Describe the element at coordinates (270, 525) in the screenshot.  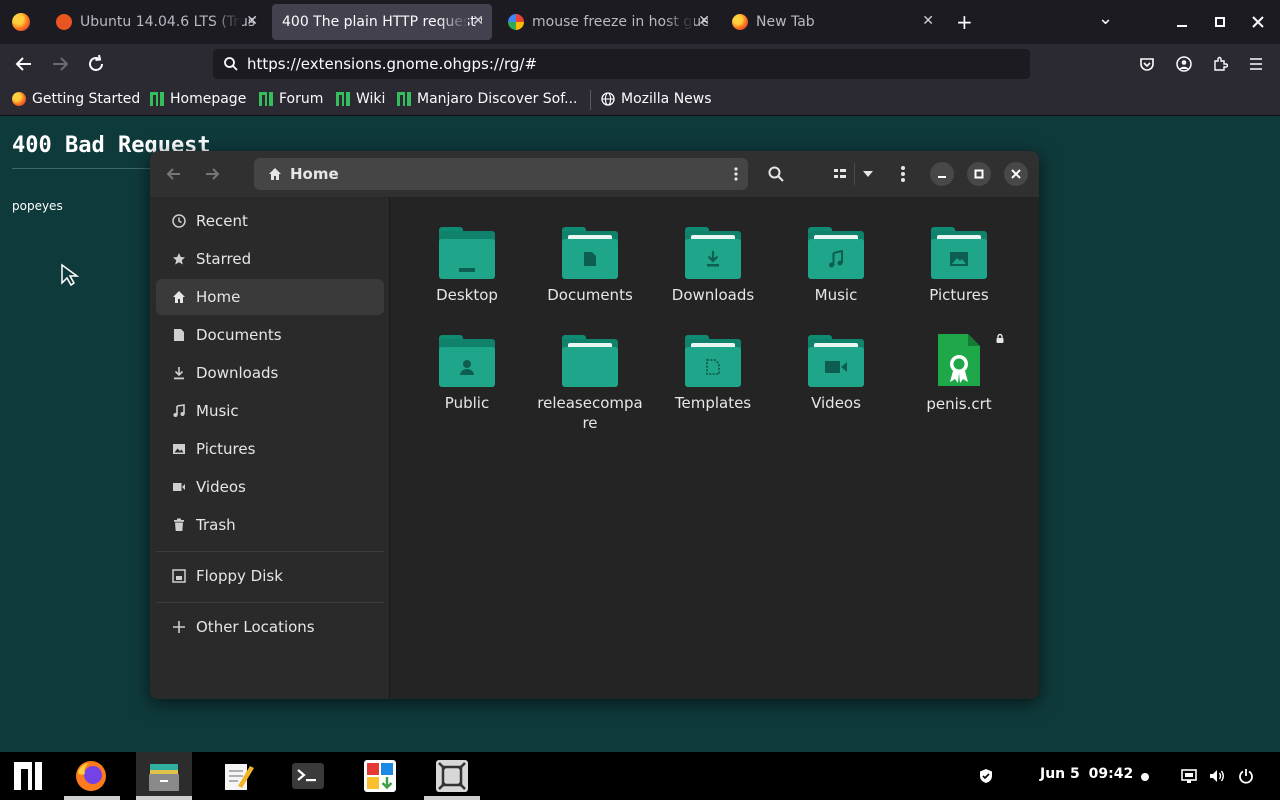
I see `sidebar-item-trash: Trash` at that location.